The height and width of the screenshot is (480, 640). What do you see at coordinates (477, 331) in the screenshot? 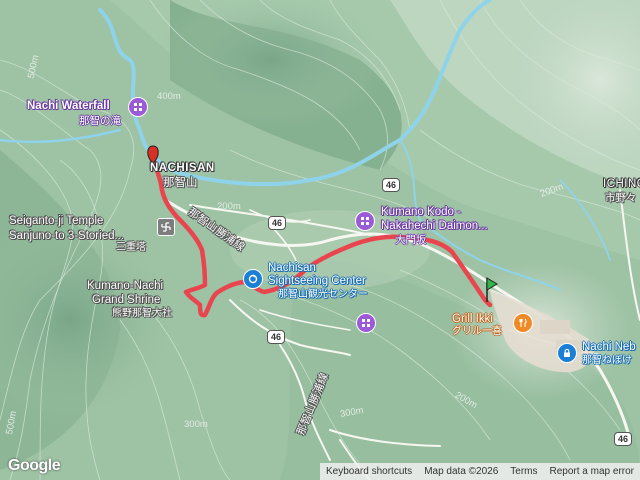
I see `poi-grill-ikki-jp: グリル一喜` at bounding box center [477, 331].